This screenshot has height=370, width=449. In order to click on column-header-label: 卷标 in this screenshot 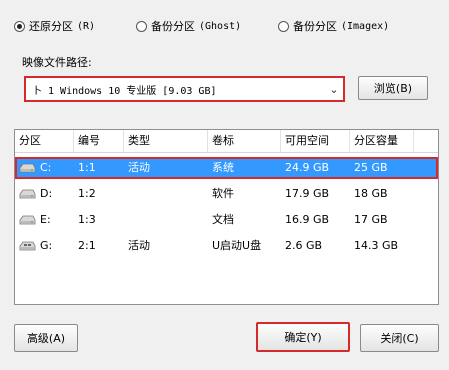, I will do `click(244, 141)`.